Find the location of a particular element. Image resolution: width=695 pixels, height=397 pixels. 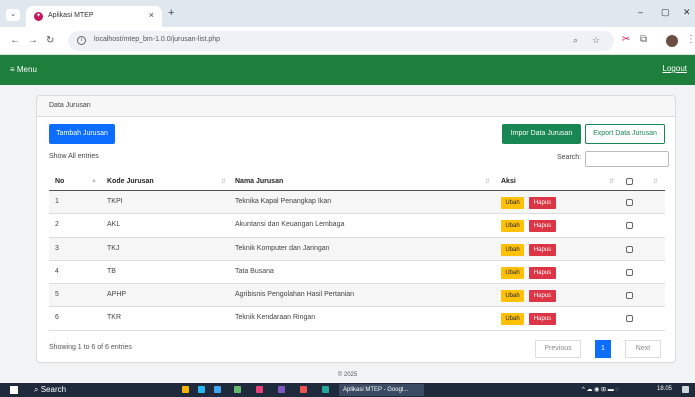

menu-toggle: ≡ Menu is located at coordinates (23, 69).